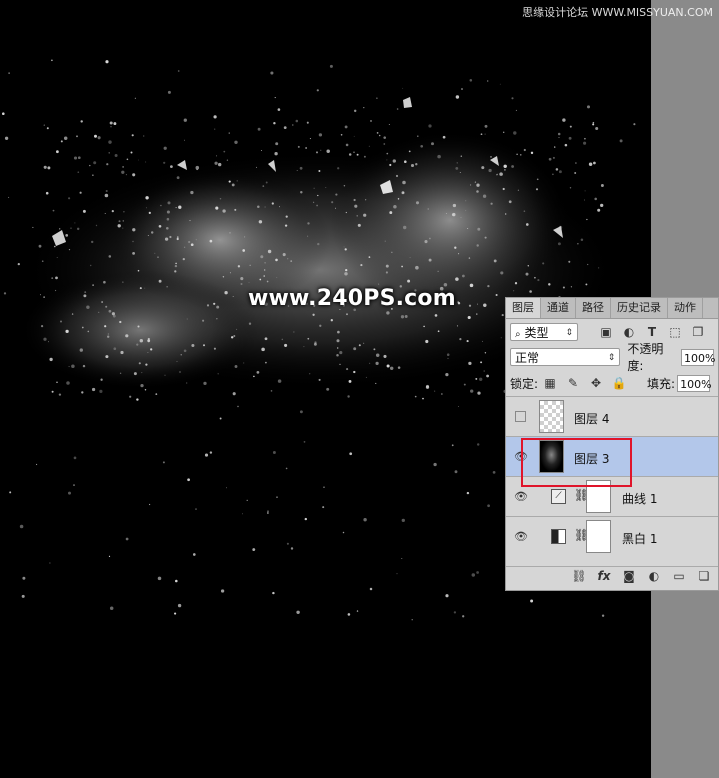  What do you see at coordinates (675, 332) in the screenshot?
I see `shape-filter-icon: ⬚` at bounding box center [675, 332].